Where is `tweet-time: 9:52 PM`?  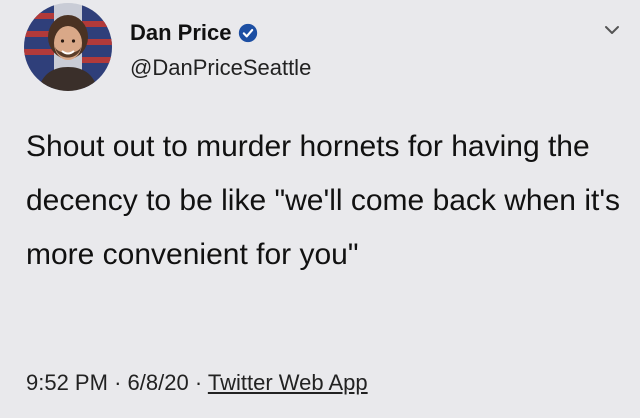 tweet-time: 9:52 PM is located at coordinates (67, 382).